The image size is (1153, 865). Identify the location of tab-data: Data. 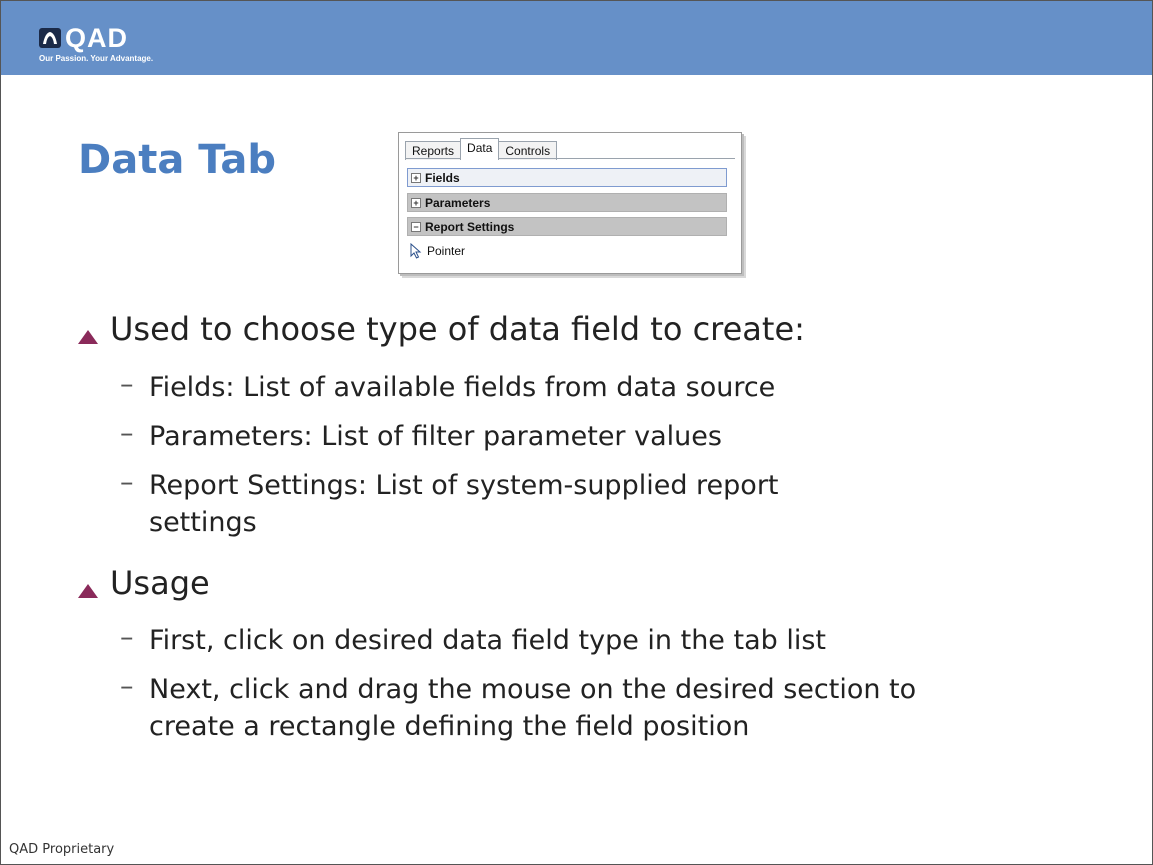
(480, 149).